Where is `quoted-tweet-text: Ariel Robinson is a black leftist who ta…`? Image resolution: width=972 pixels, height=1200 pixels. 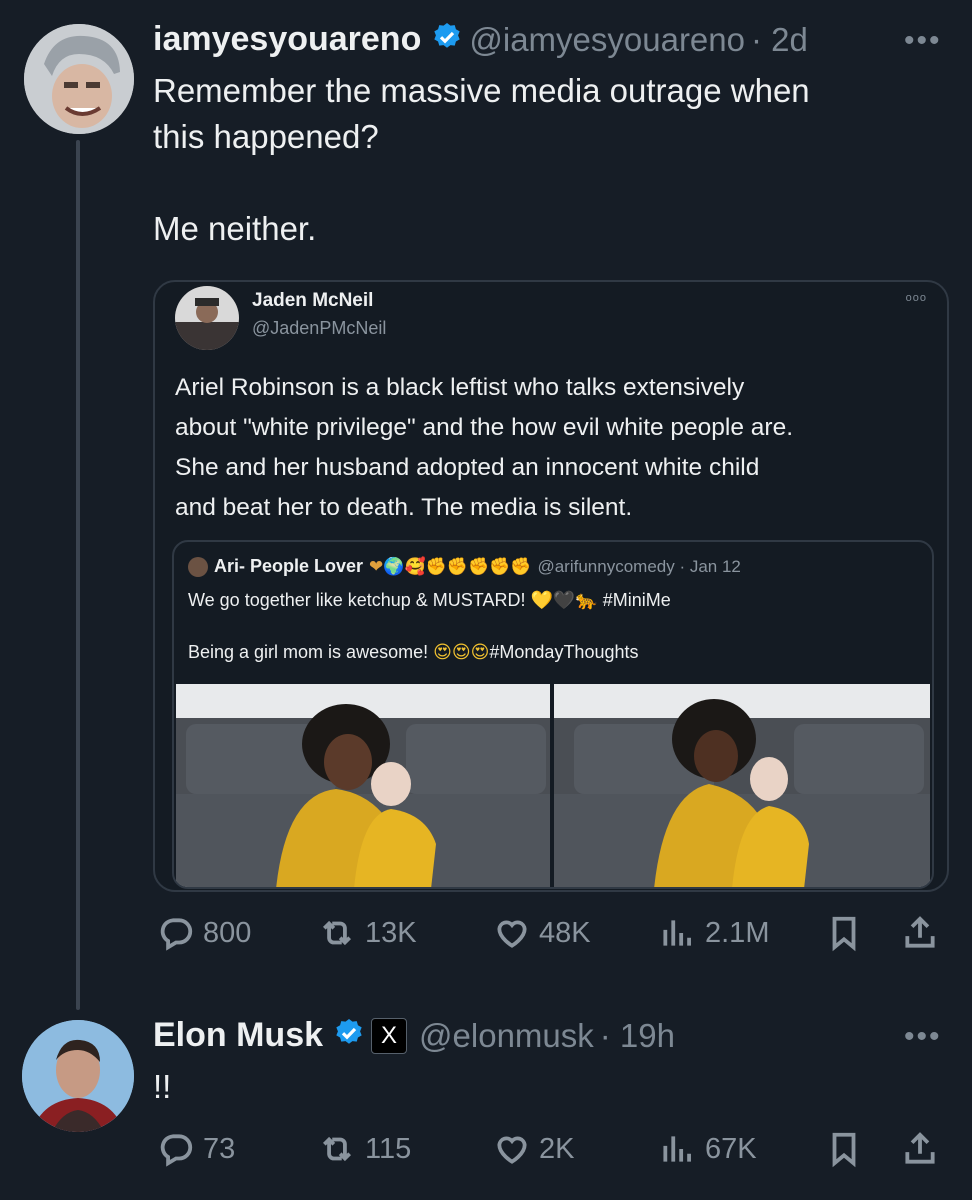
quoted-tweet-text: Ariel Robinson is a black leftist who ta… is located at coordinates (484, 447).